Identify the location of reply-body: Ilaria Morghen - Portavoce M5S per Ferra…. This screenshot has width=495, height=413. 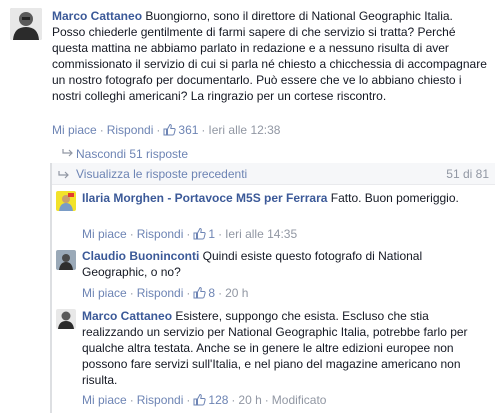
(284, 198).